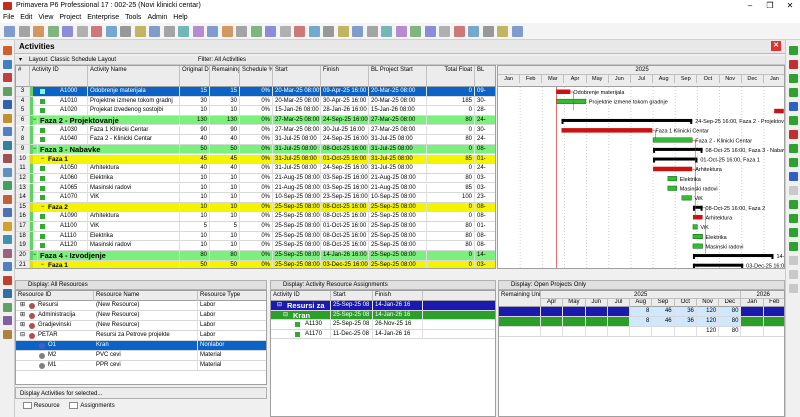  I want to click on assignment-row: ⊟ Resursi za 25-Sep-25 08 14-Jan-26 16, so click(383, 306).